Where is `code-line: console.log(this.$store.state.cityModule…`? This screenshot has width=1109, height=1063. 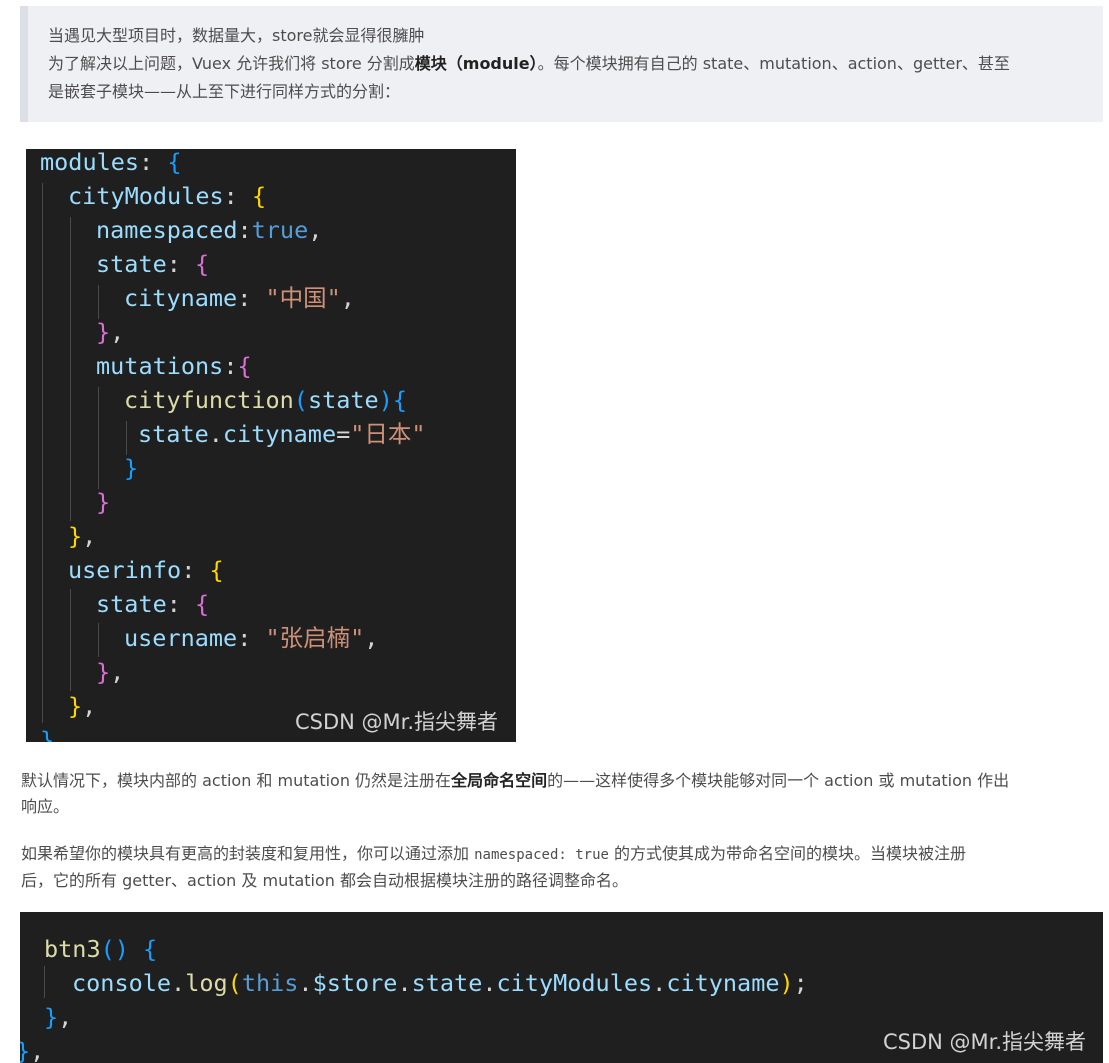
code-line: console.log(this.$store.state.cityModule… is located at coordinates (440, 983).